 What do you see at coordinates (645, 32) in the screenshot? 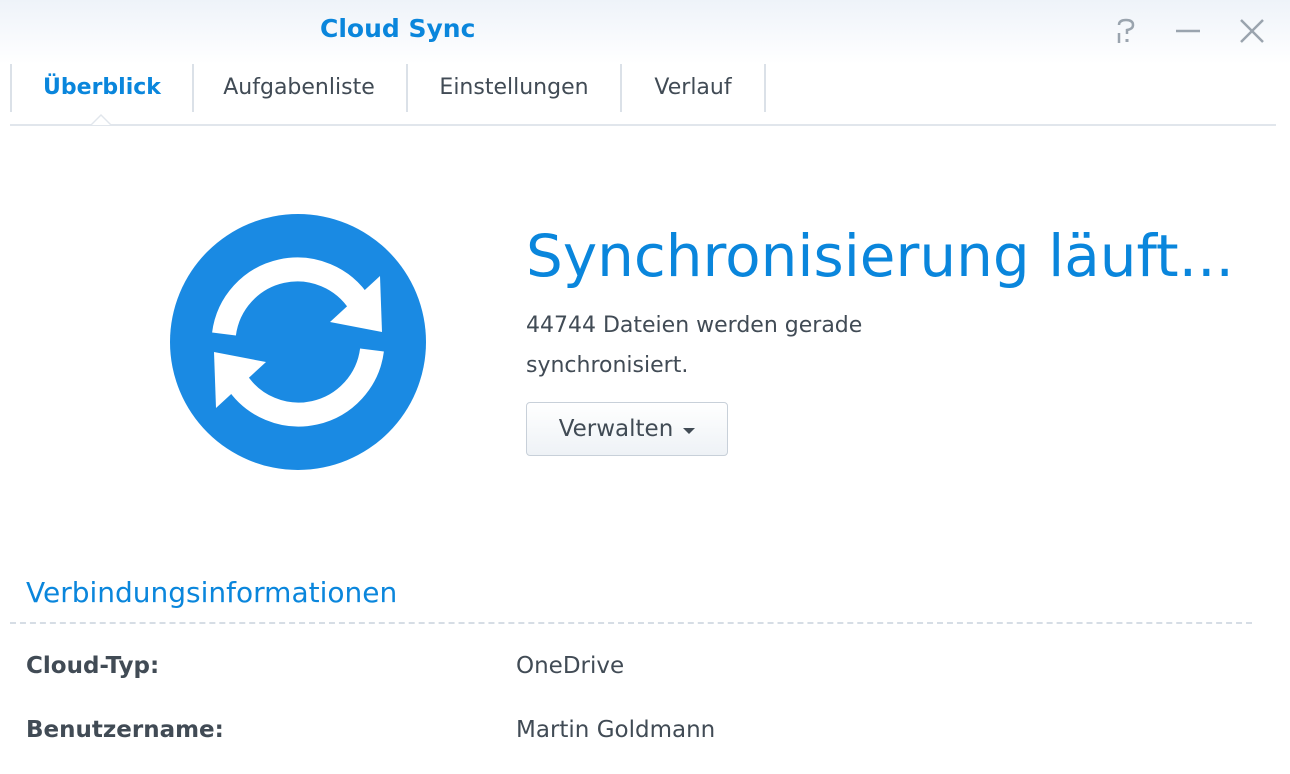
I see `title-bar: Cloud Sync` at bounding box center [645, 32].